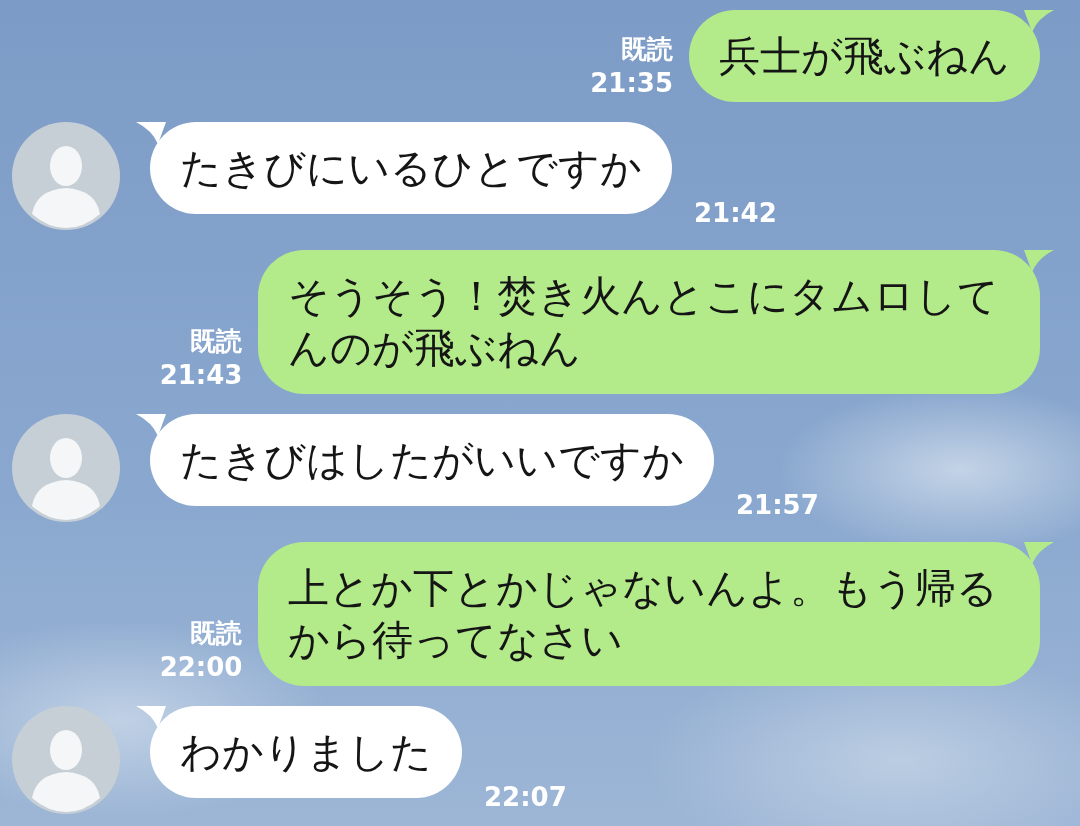 The height and width of the screenshot is (826, 1080). I want to click on message-time: 21:35, so click(631, 83).